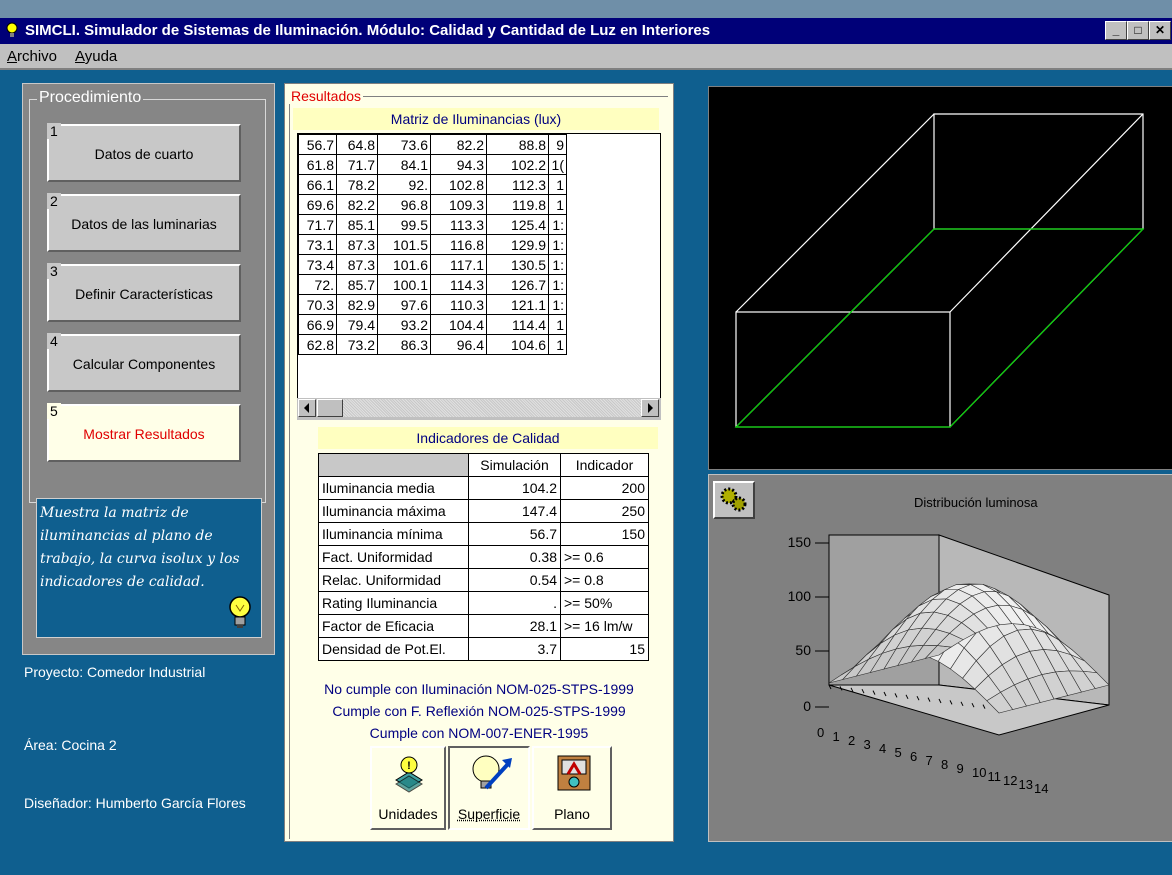 This screenshot has width=1172, height=875. What do you see at coordinates (326, 96) in the screenshot?
I see `results-title: Resultados` at bounding box center [326, 96].